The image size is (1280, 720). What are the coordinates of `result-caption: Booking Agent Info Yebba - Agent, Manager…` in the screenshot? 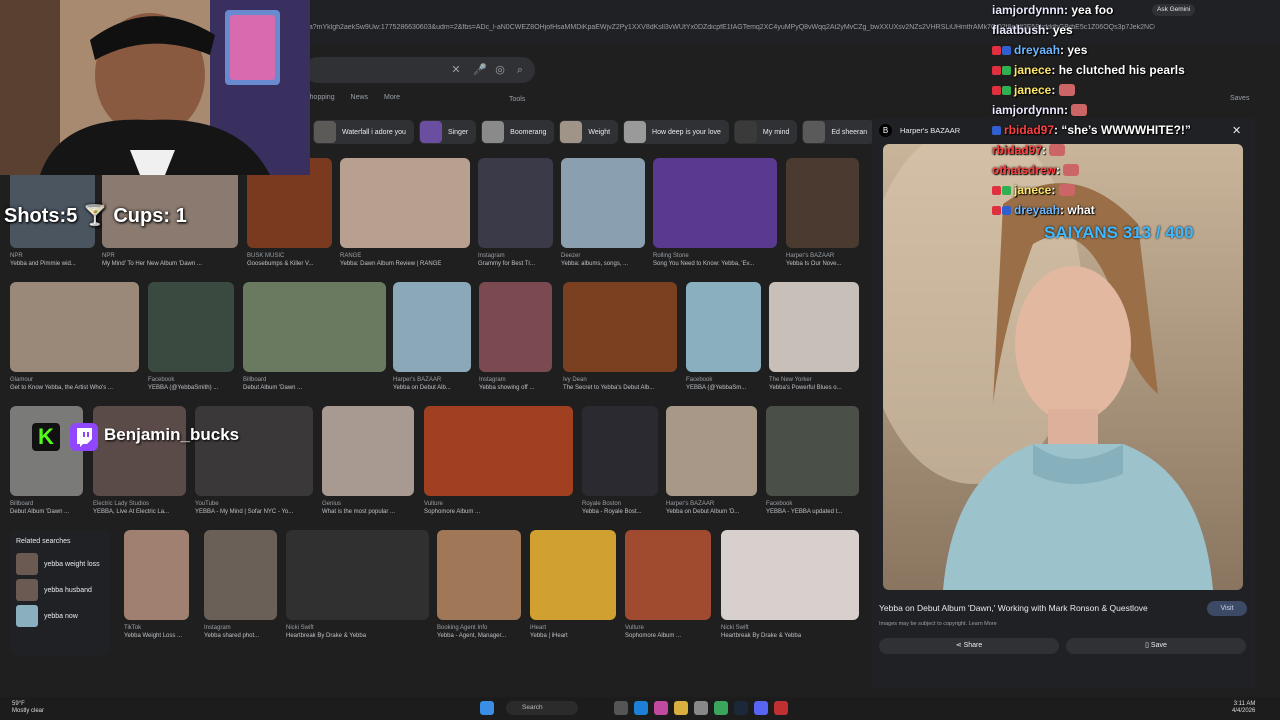 It's located at (479, 632).